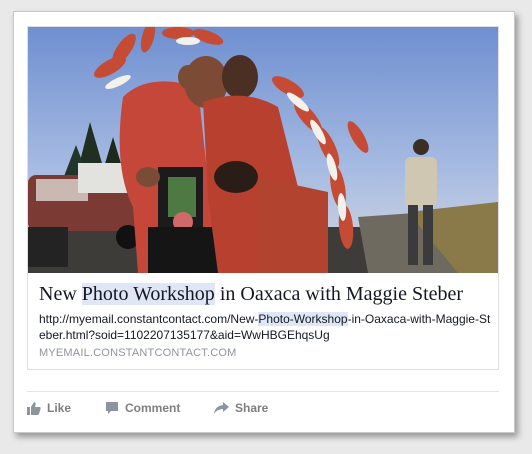  What do you see at coordinates (303, 319) in the screenshot?
I see `url-highlight: Photo-Workshop` at bounding box center [303, 319].